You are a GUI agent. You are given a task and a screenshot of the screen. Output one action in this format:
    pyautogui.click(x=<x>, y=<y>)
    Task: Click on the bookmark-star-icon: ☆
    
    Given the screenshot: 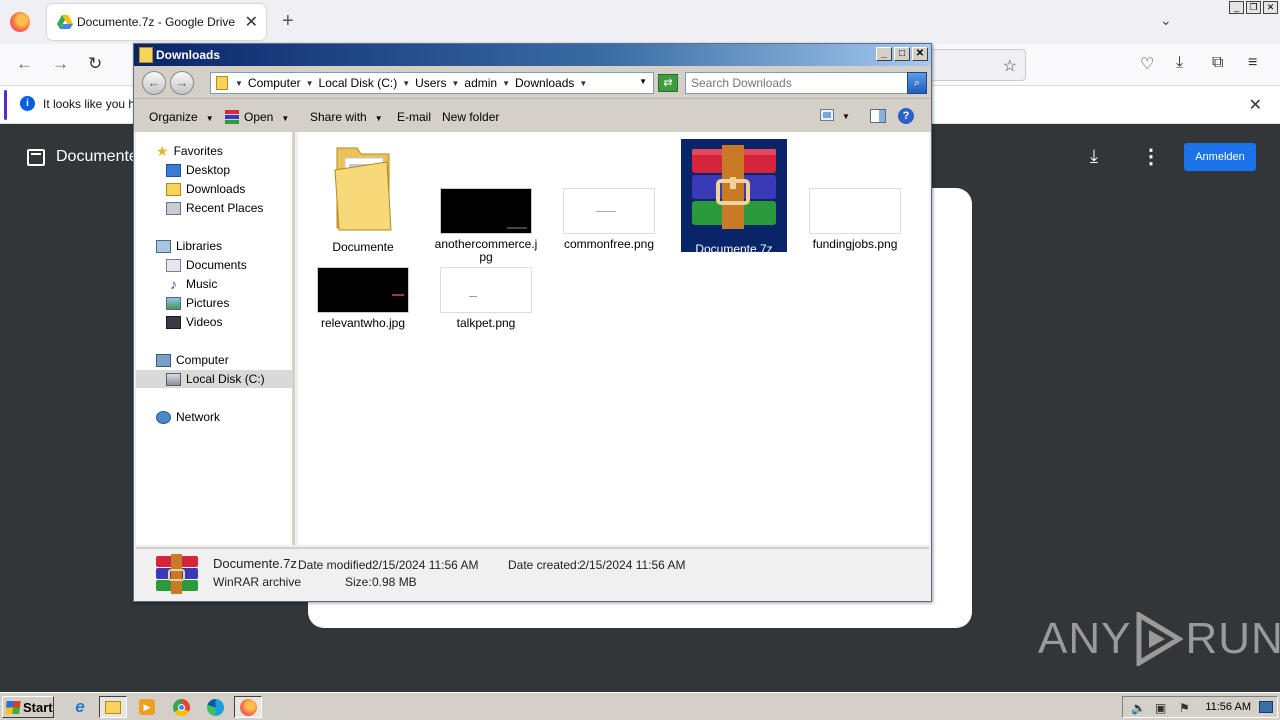 What is the action you would take?
    pyautogui.click(x=1010, y=66)
    